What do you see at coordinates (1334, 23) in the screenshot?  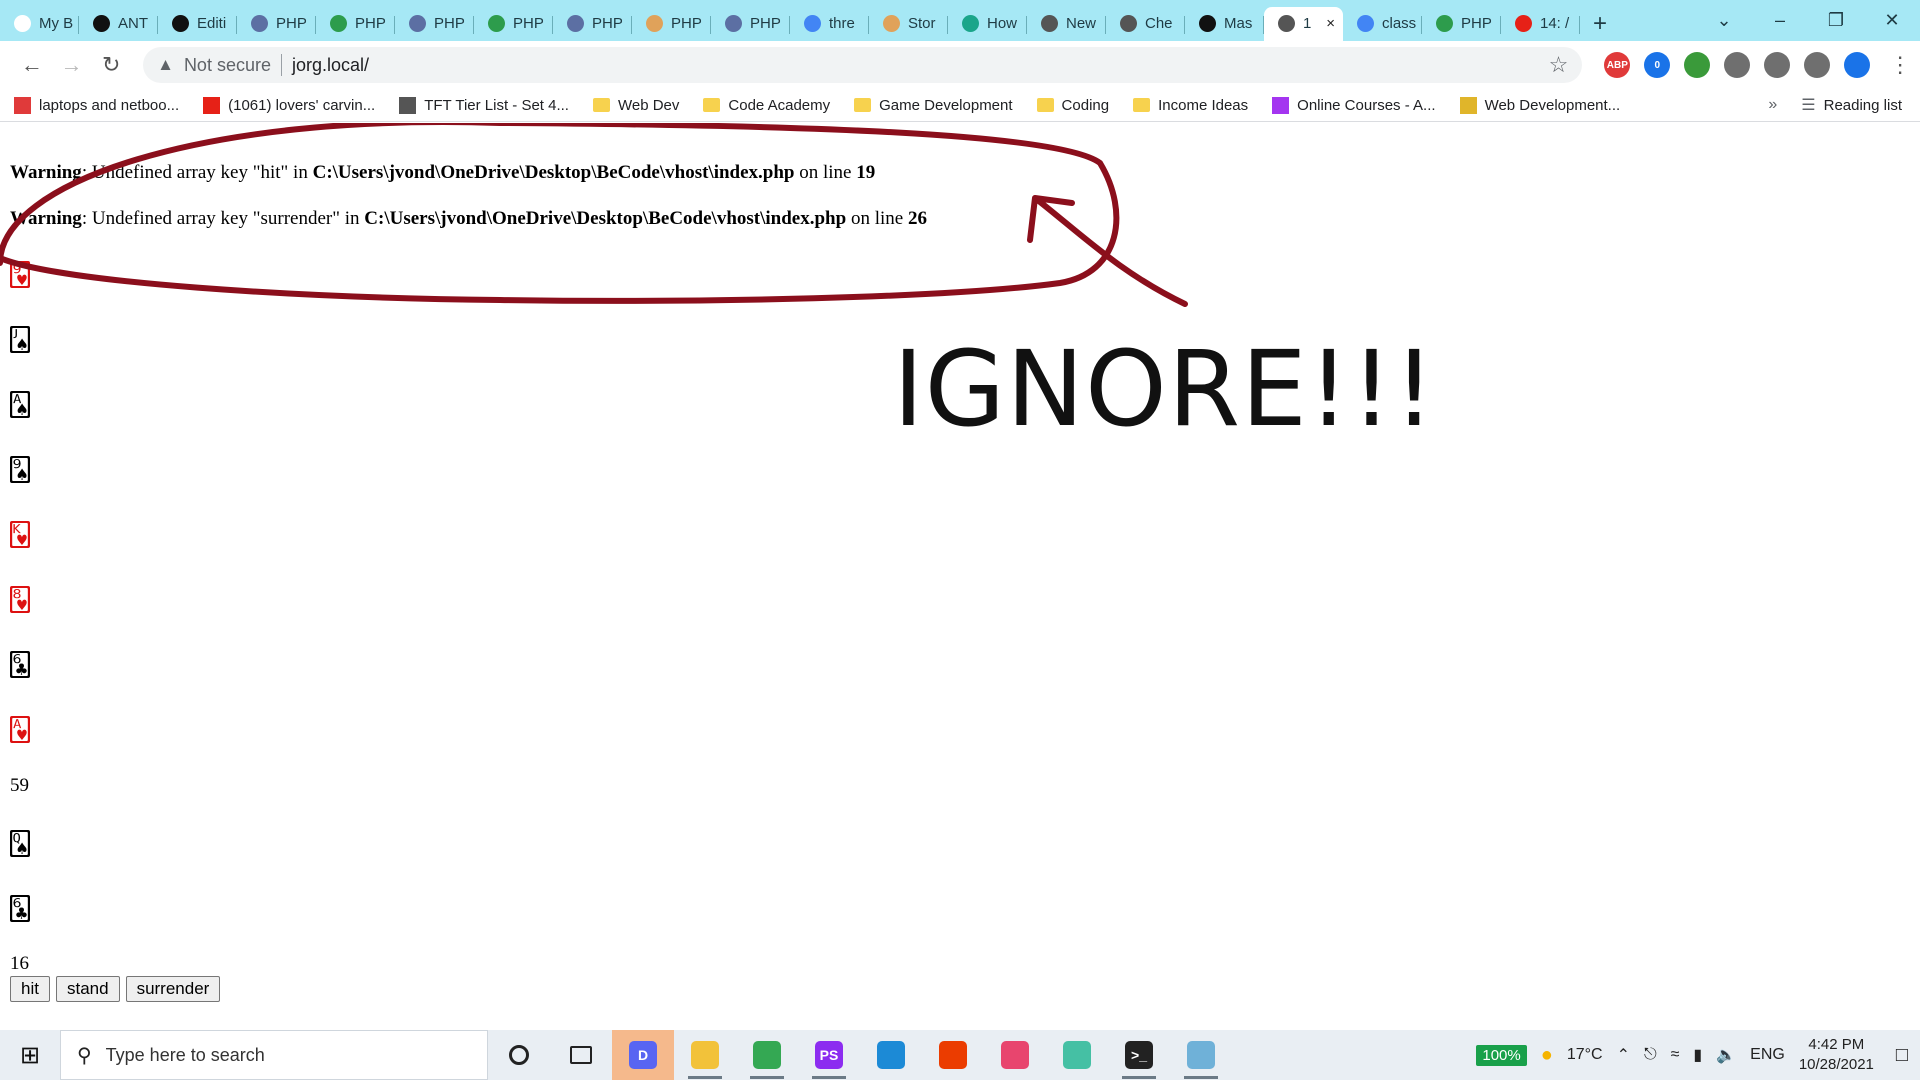 I see `close-tab-icon: ×` at bounding box center [1334, 23].